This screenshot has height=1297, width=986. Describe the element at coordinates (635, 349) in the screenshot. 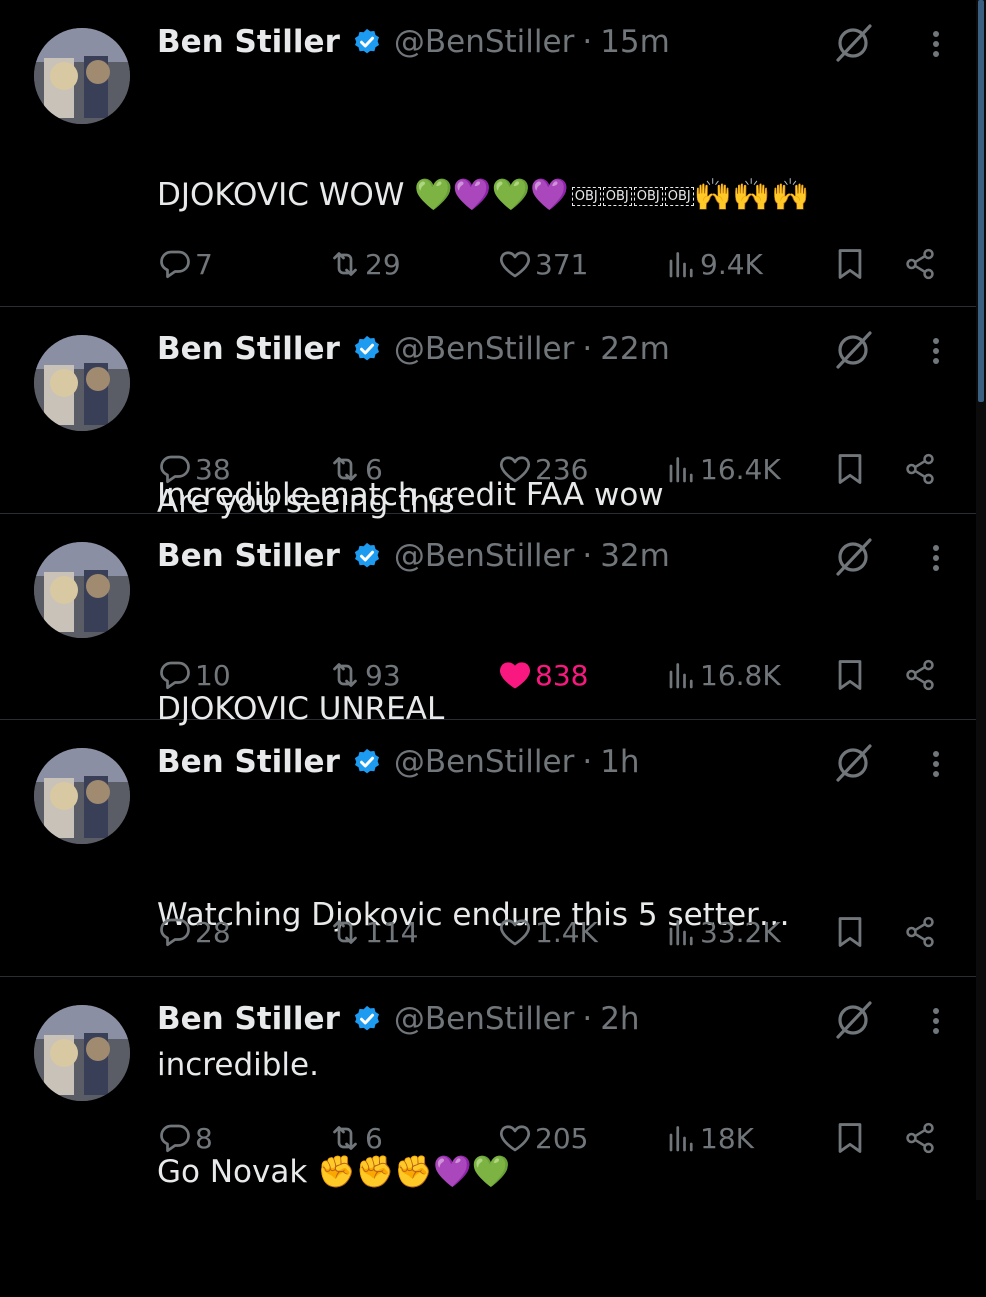

I see `tweet-timestamp: 22m` at that location.